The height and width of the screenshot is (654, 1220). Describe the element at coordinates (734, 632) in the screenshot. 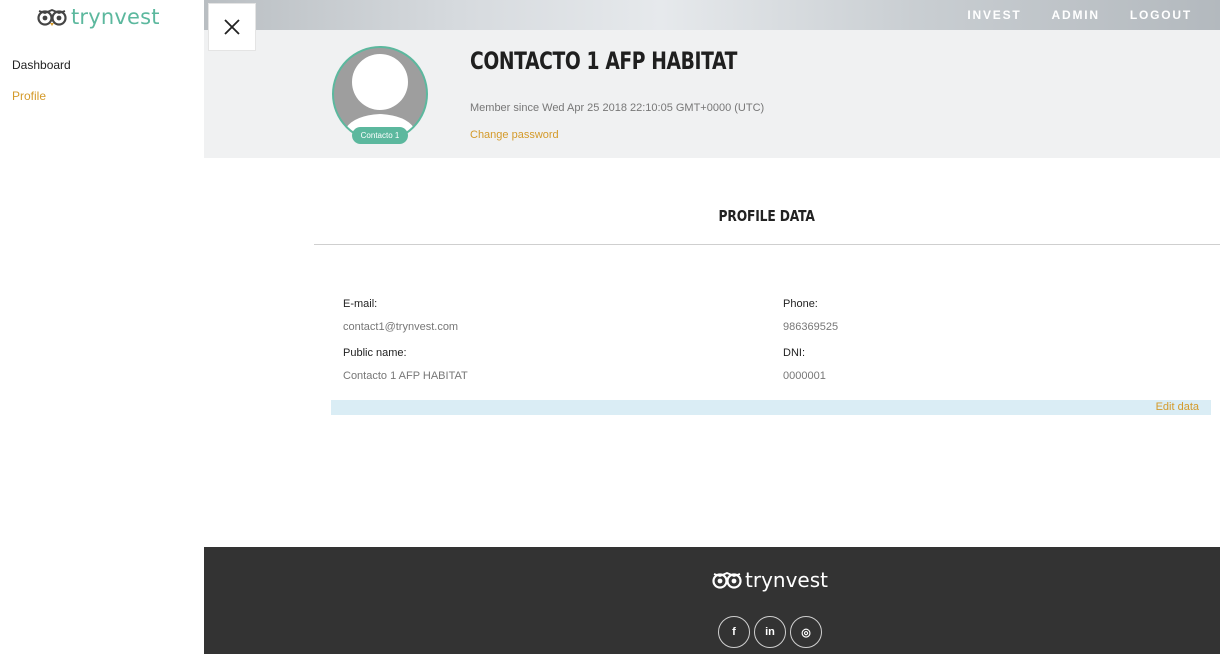

I see `facebook-icon: f` at that location.